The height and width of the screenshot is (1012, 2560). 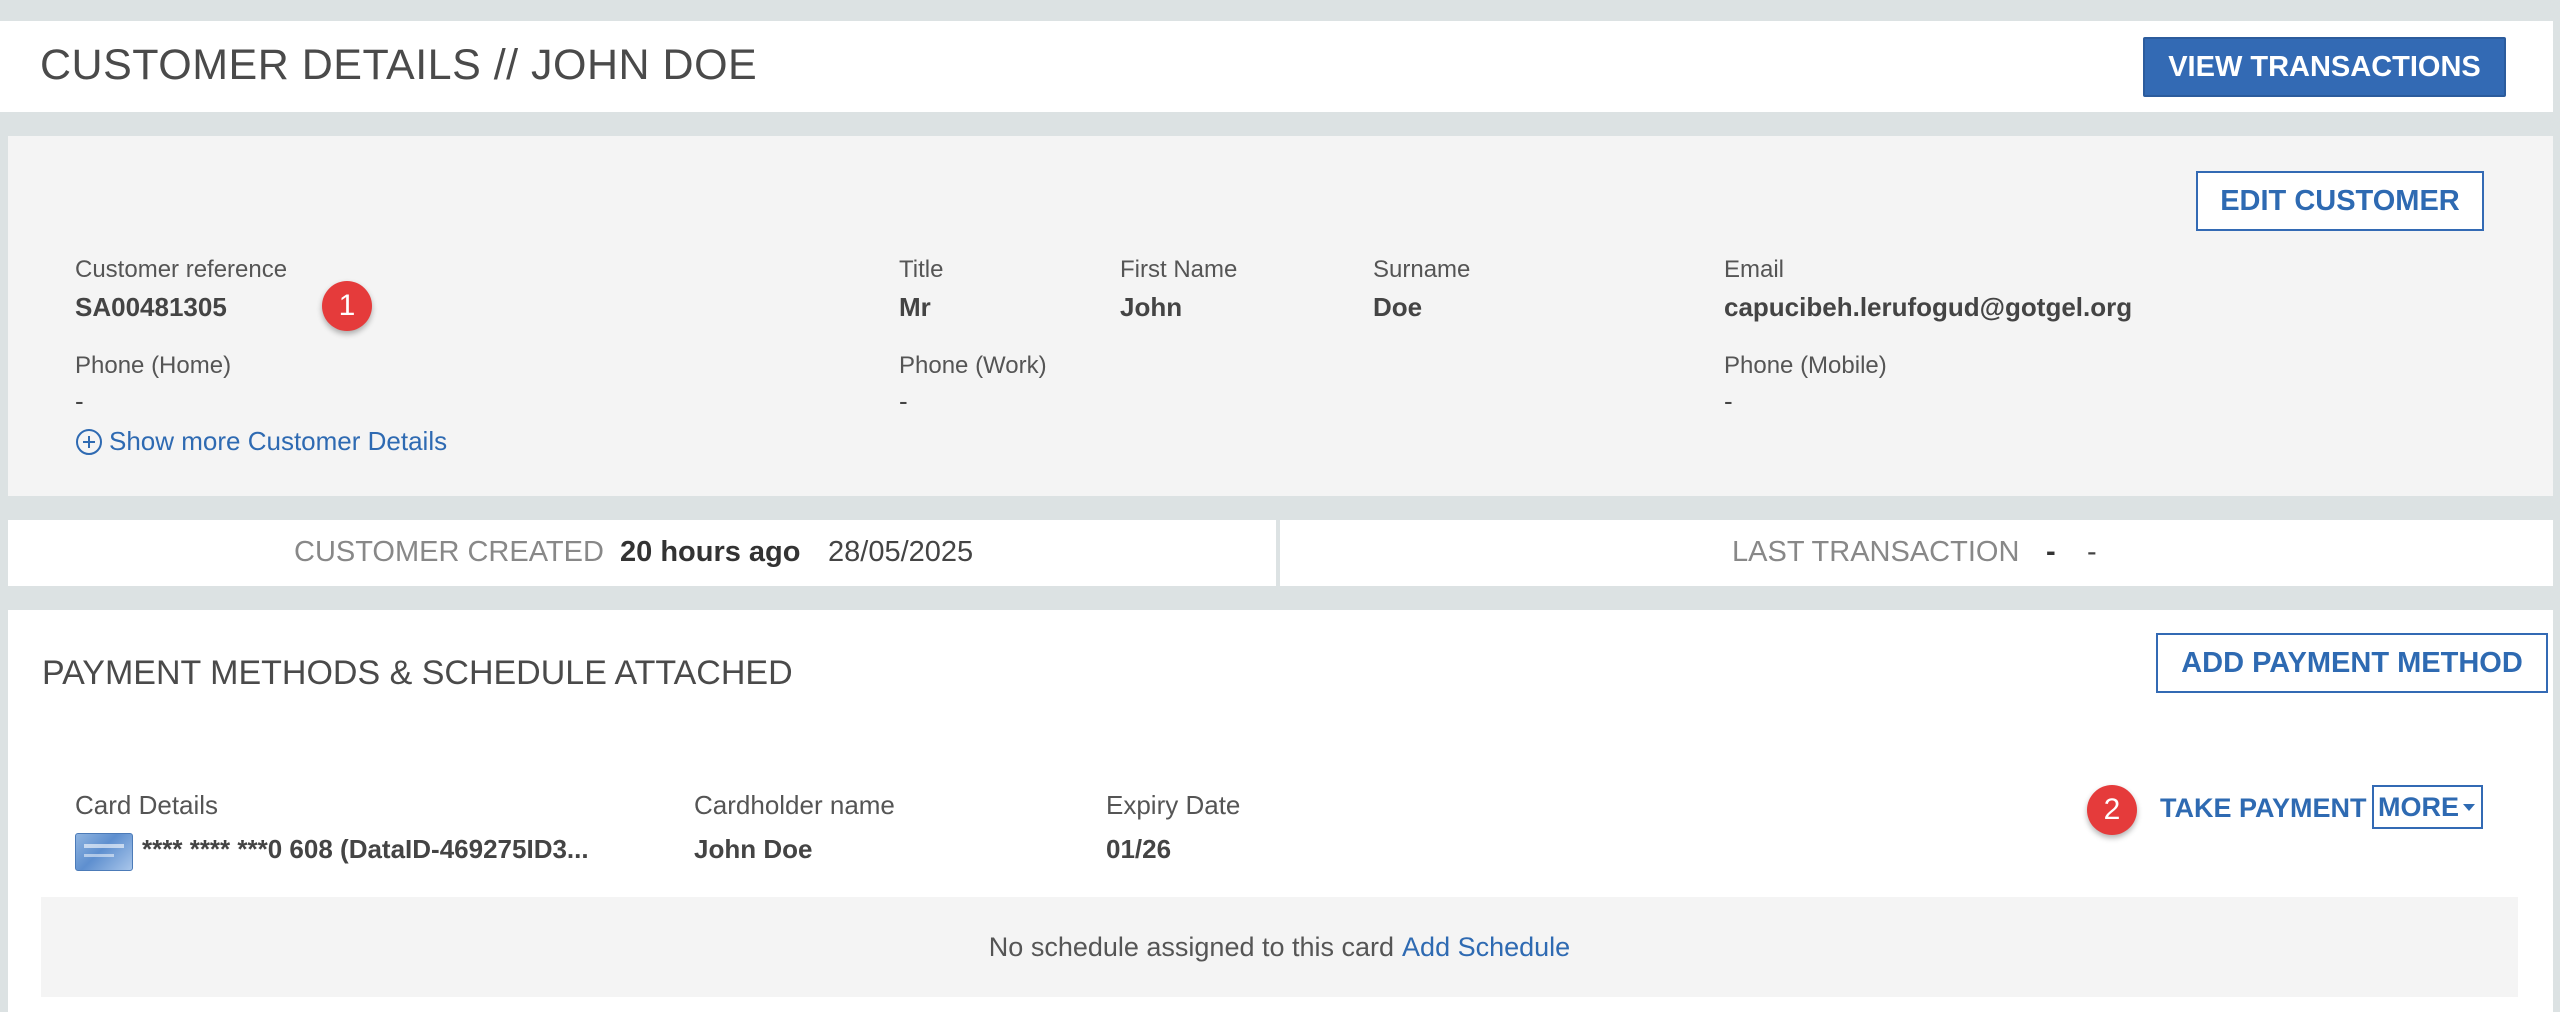 I want to click on cardholder-name-label: Cardholder name, so click(x=794, y=805).